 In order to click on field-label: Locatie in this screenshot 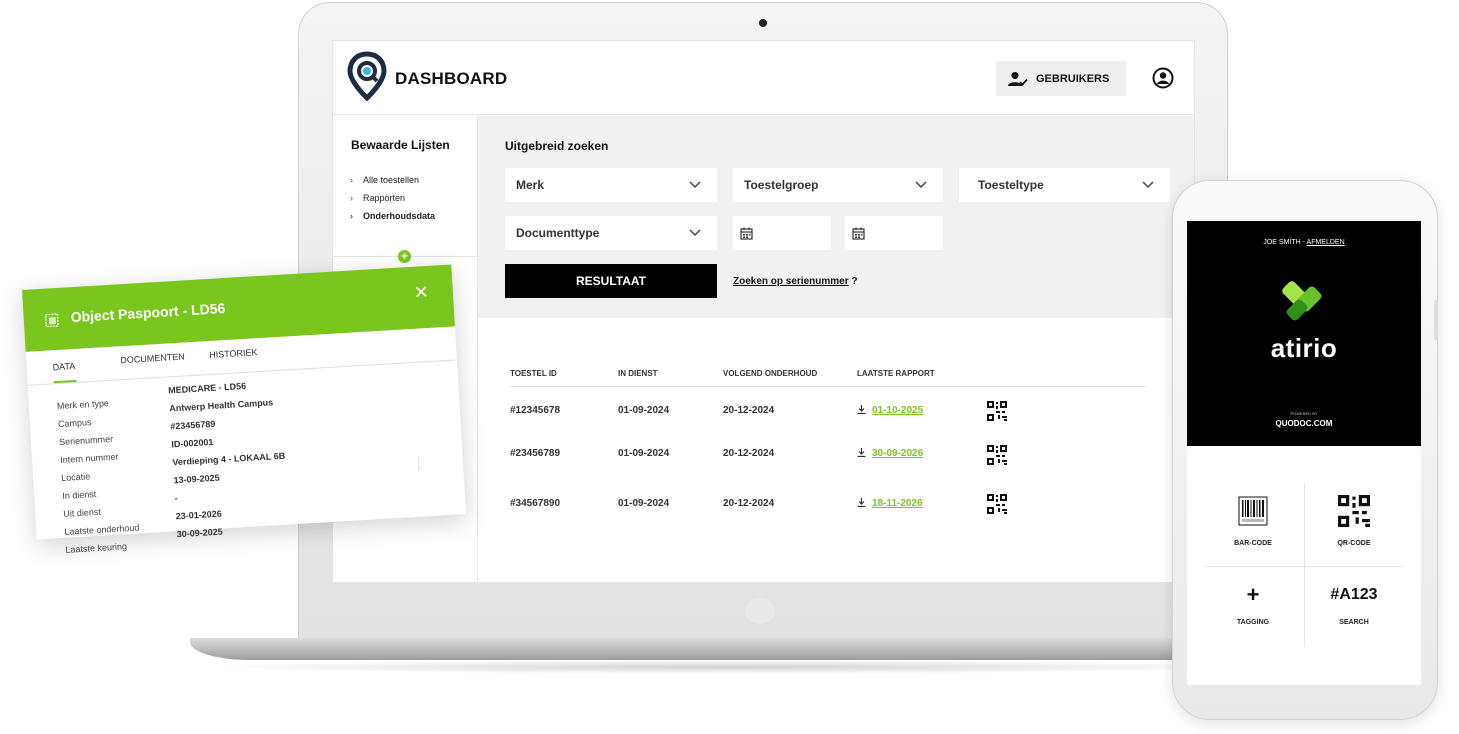, I will do `click(75, 477)`.